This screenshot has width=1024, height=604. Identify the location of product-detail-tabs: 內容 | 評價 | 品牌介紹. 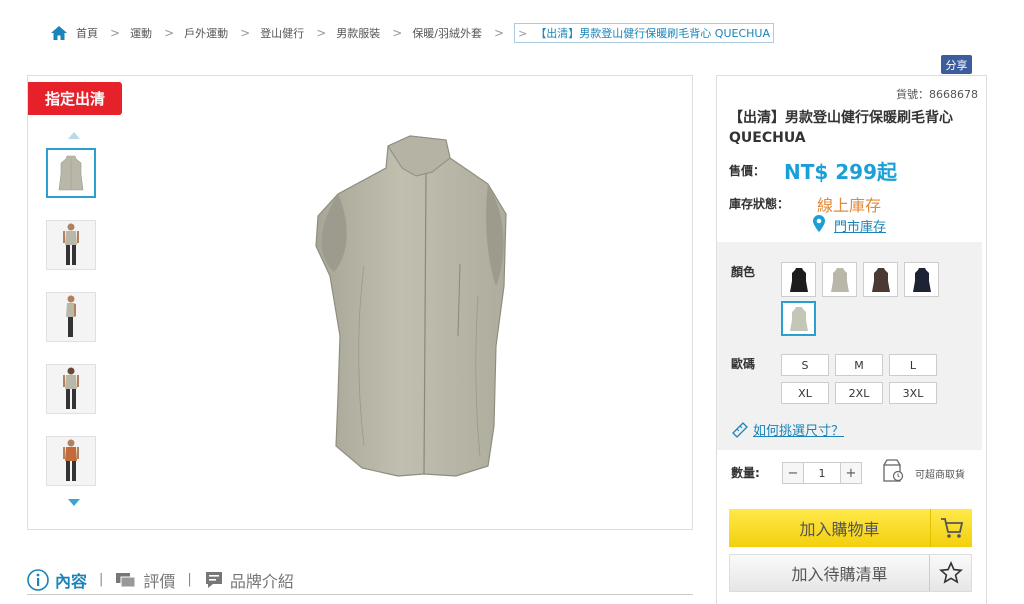
(360, 580).